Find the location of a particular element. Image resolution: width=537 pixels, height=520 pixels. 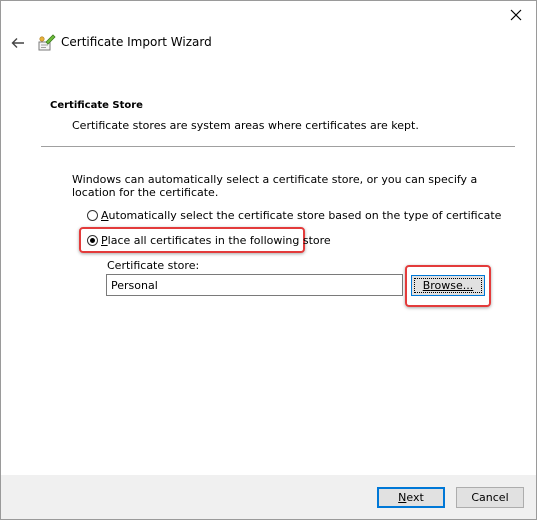

next-label-rest: ext is located at coordinates (415, 497).